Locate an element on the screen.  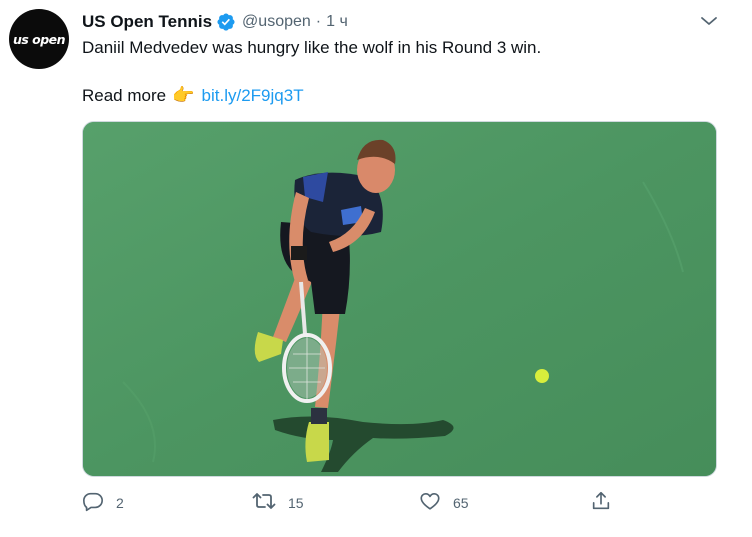
display-name: US Open Tennis is located at coordinates (147, 22).